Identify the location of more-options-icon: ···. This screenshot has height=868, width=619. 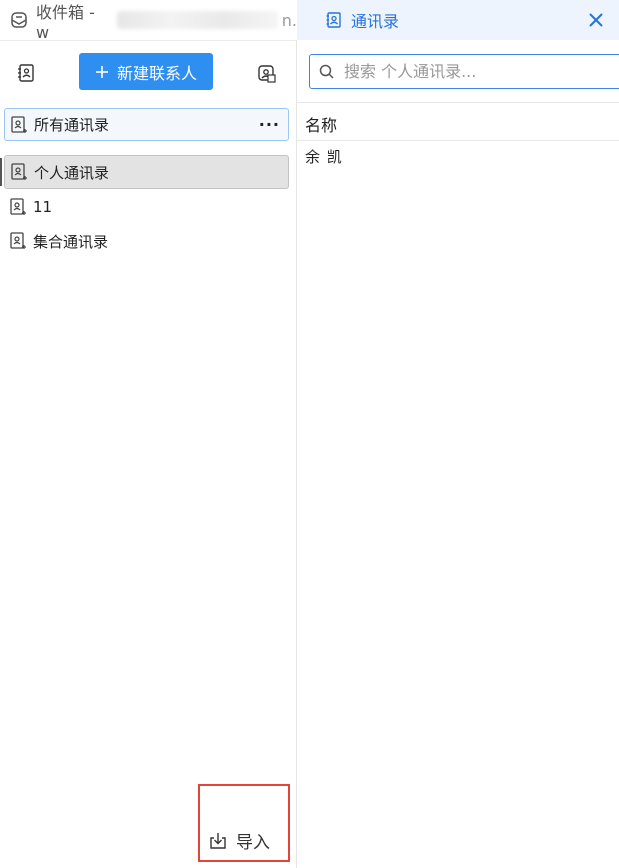
(269, 124).